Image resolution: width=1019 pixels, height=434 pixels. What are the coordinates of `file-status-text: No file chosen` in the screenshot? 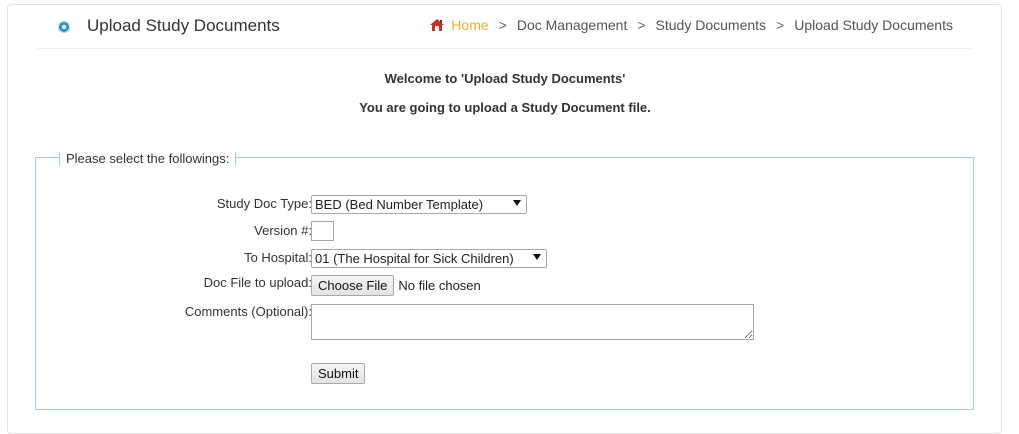 It's located at (439, 285).